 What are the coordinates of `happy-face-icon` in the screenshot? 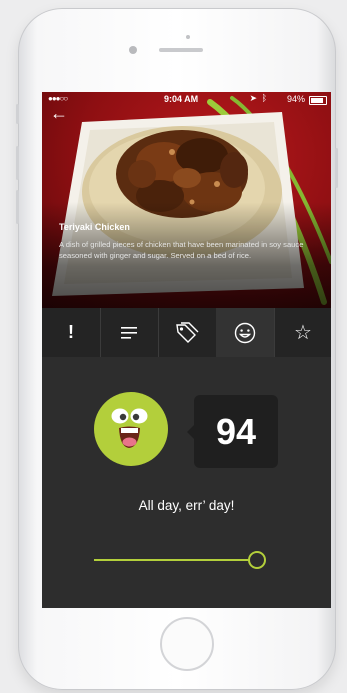 It's located at (131, 429).